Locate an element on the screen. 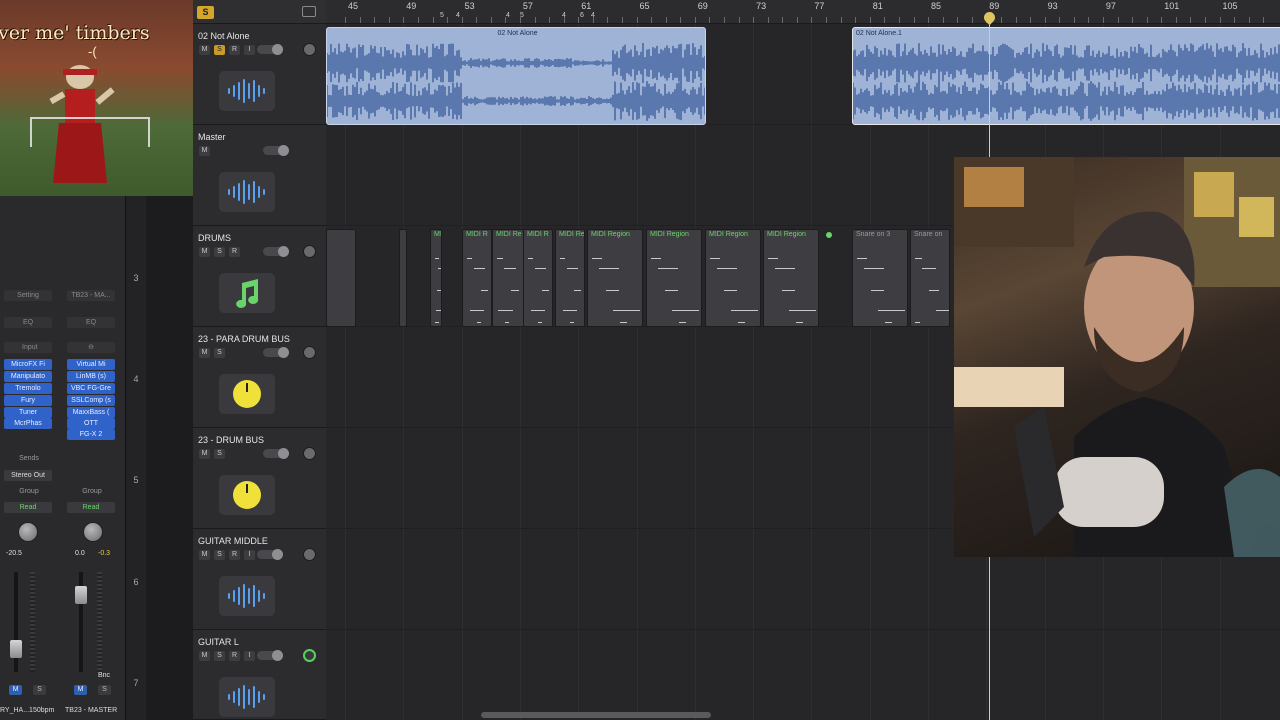 The image size is (1280, 720). horizontal-scrollbar is located at coordinates (596, 715).